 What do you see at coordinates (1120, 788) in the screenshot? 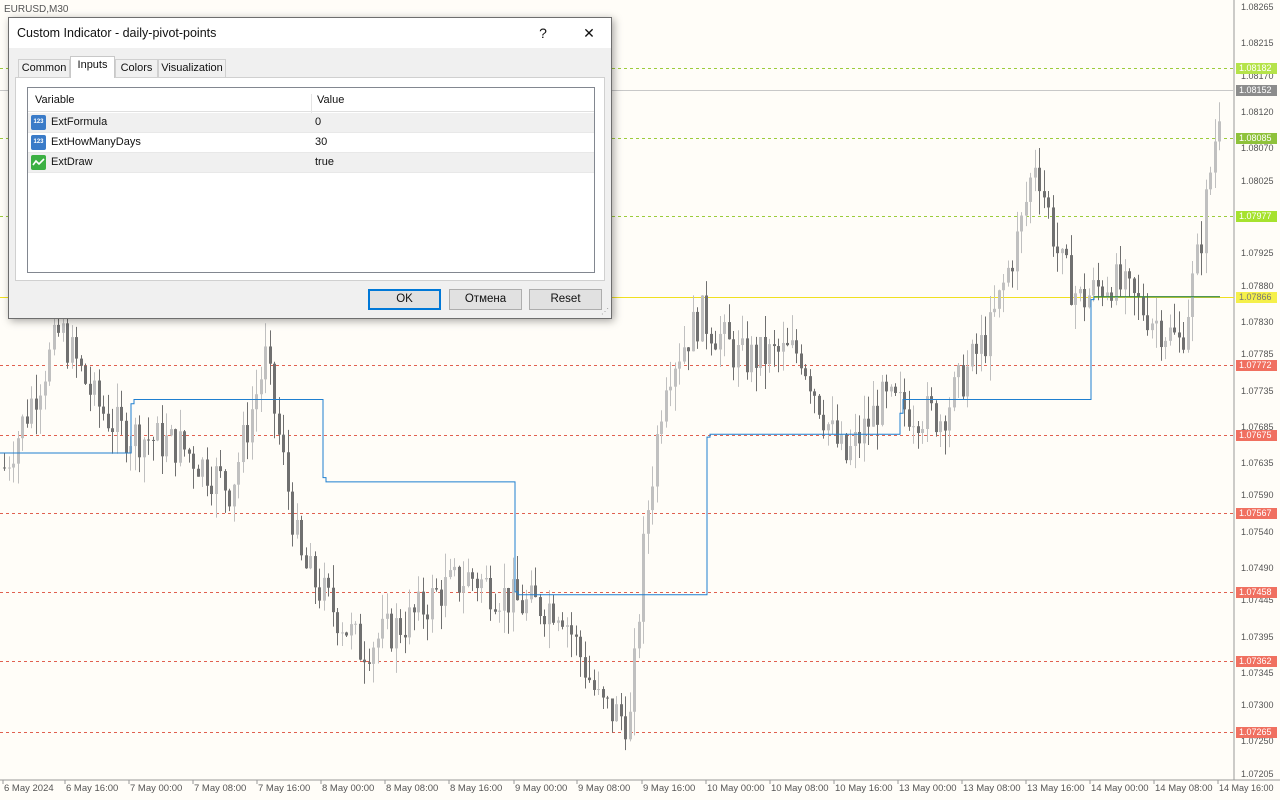
I see `time-tick-label: 14 May 00:00` at bounding box center [1120, 788].